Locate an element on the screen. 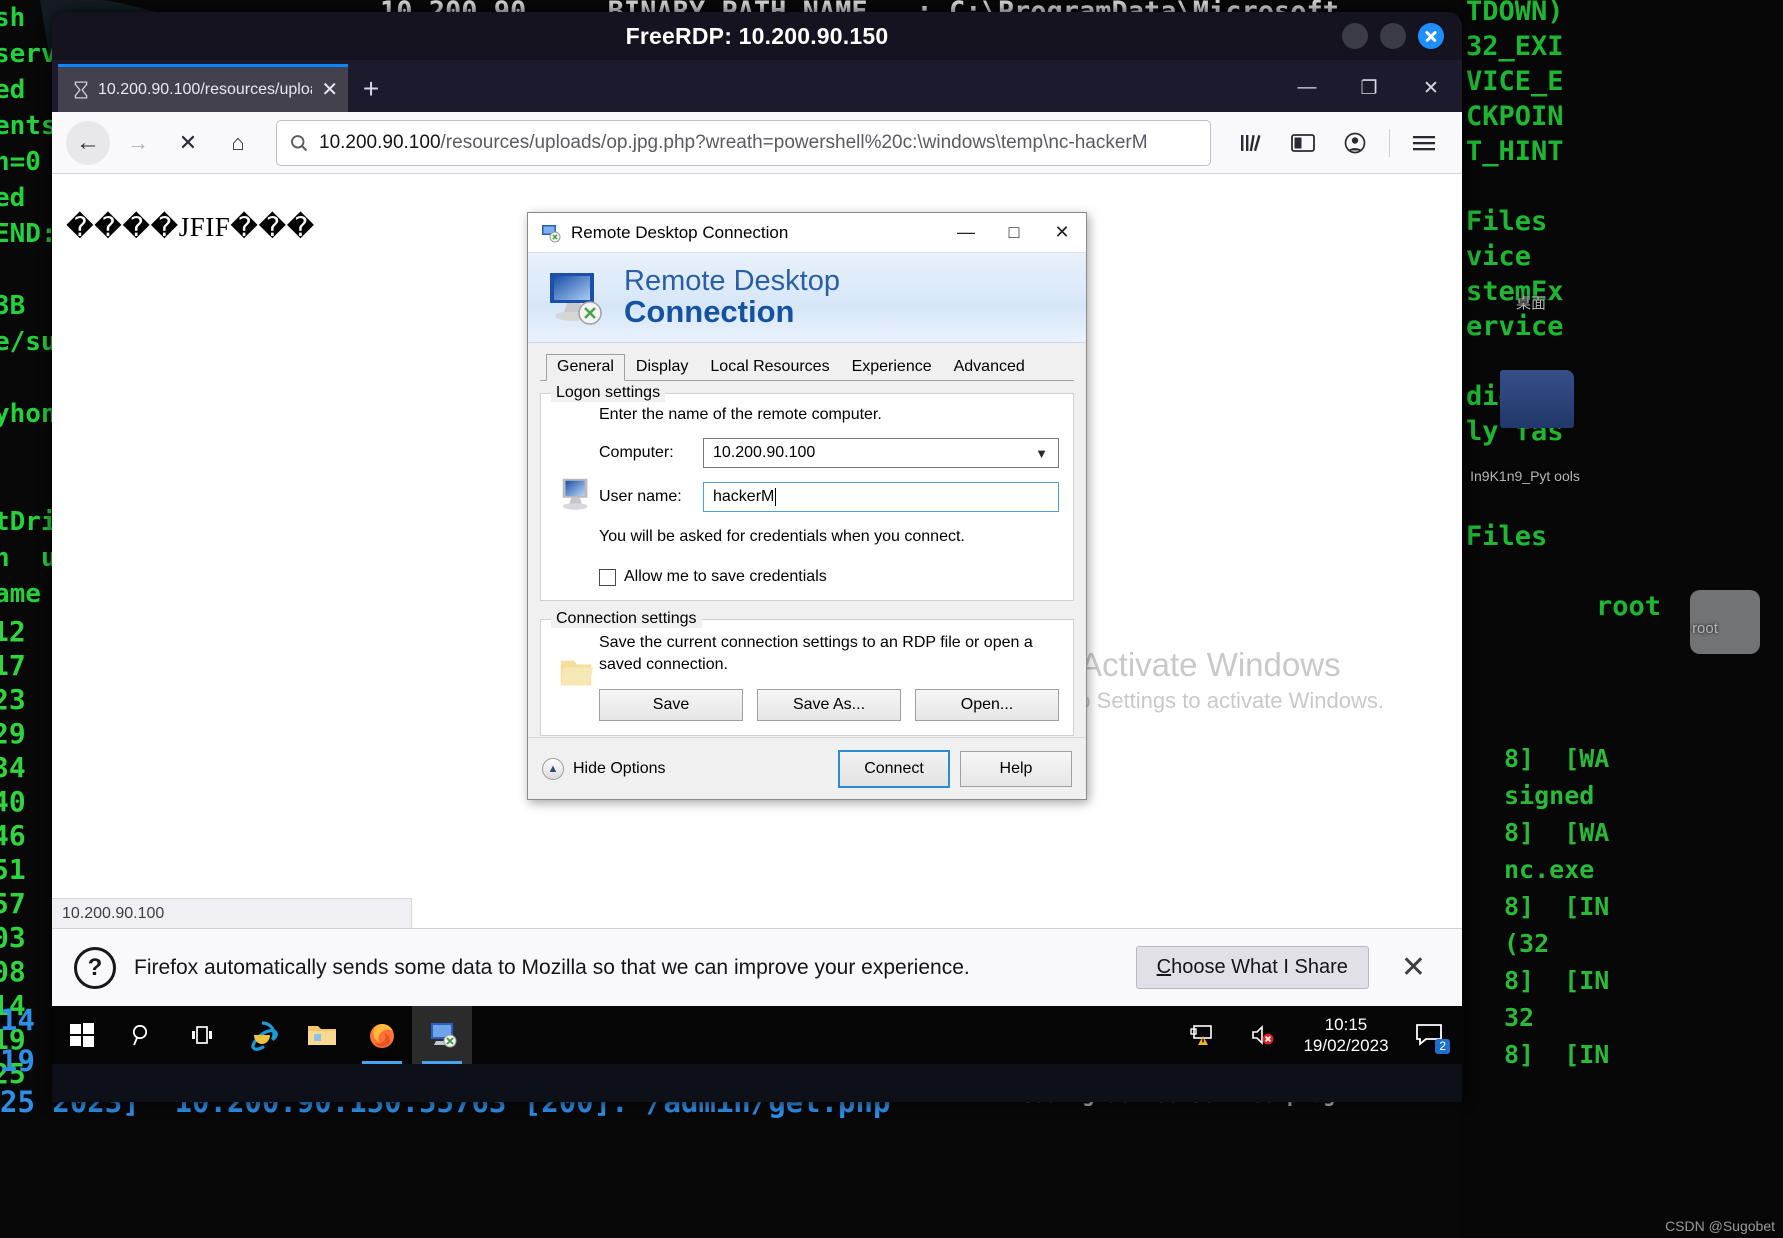  network-warning-icon is located at coordinates (1203, 1035).